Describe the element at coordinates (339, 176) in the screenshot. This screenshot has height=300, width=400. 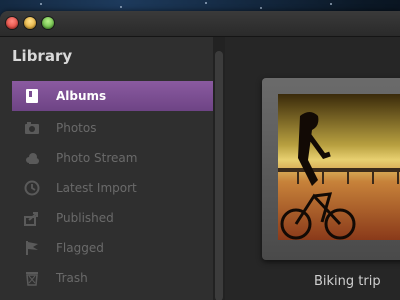
I see `cyclist-silhouette` at that location.